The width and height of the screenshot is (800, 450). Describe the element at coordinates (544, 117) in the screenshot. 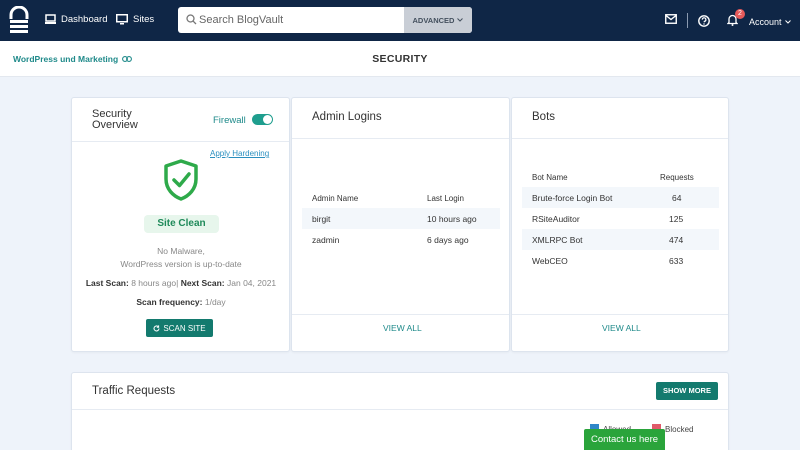

I see `bots-title: Bots` at that location.